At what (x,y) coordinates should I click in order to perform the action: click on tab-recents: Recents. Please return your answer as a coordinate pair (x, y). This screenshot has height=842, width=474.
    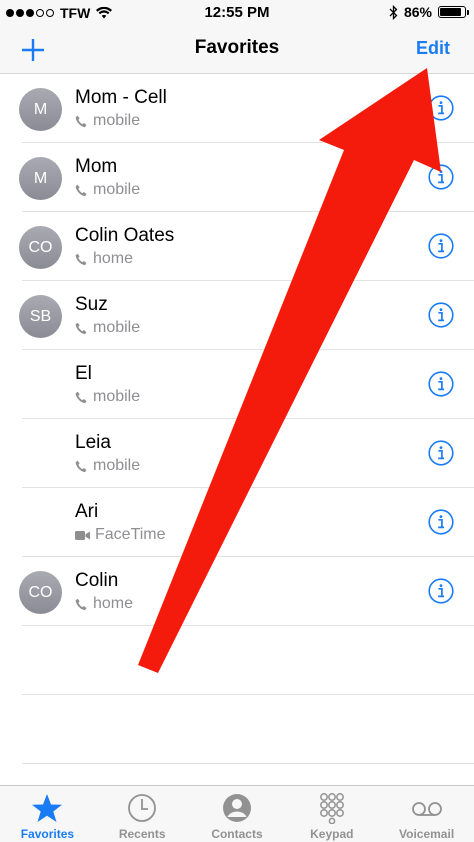
    Looking at the image, I should click on (142, 814).